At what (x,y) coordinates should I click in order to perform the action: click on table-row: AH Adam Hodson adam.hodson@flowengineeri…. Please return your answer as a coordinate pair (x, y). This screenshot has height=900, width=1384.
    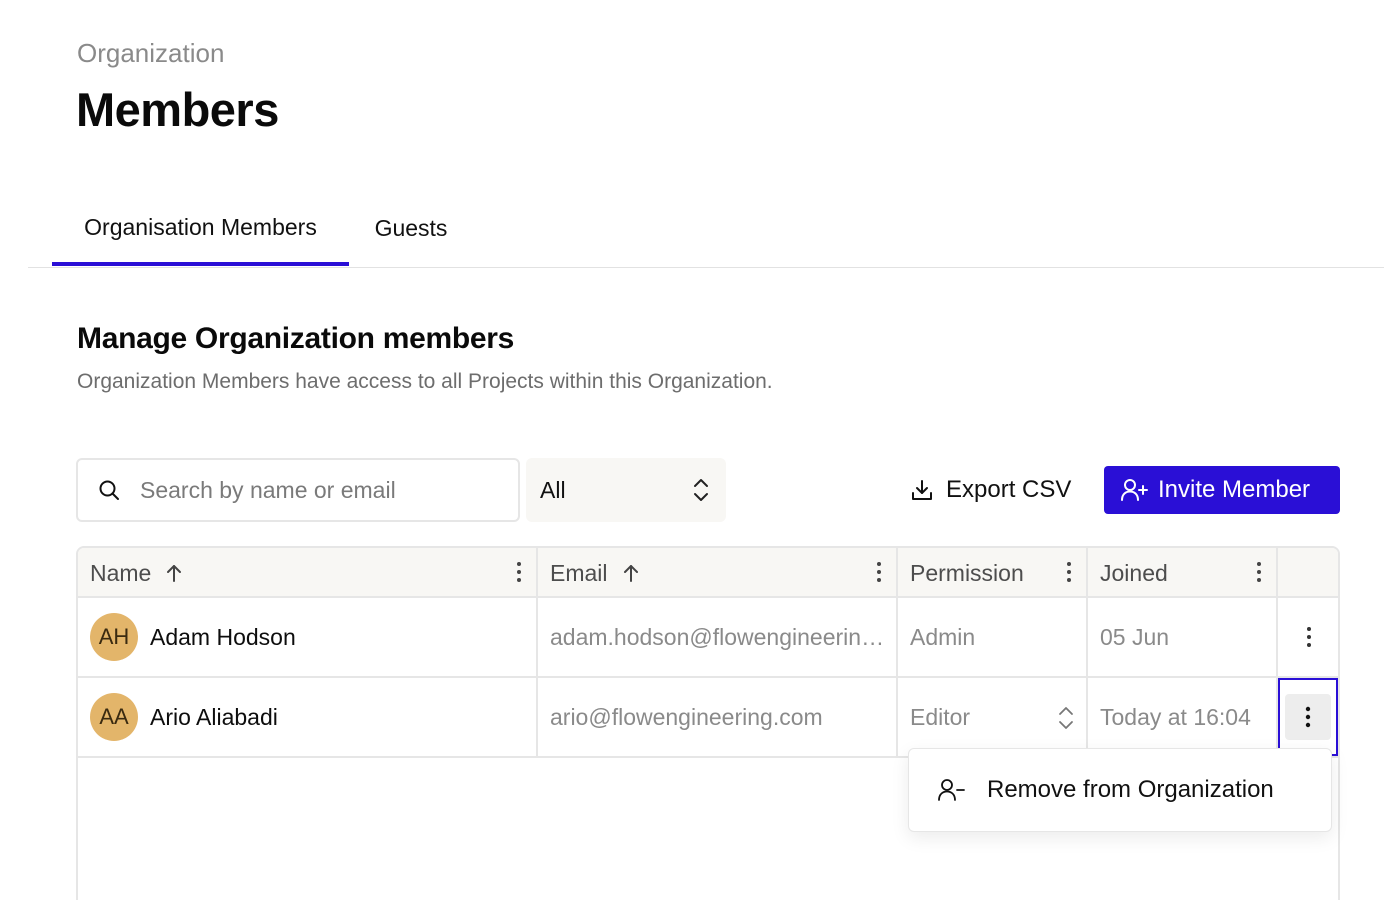
    Looking at the image, I should click on (708, 638).